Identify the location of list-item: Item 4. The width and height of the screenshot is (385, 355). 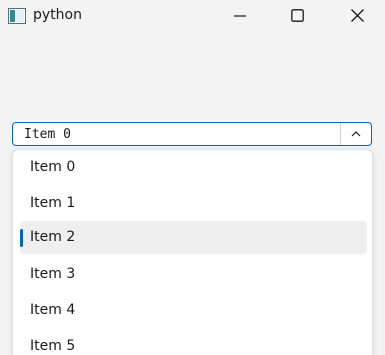
(193, 310).